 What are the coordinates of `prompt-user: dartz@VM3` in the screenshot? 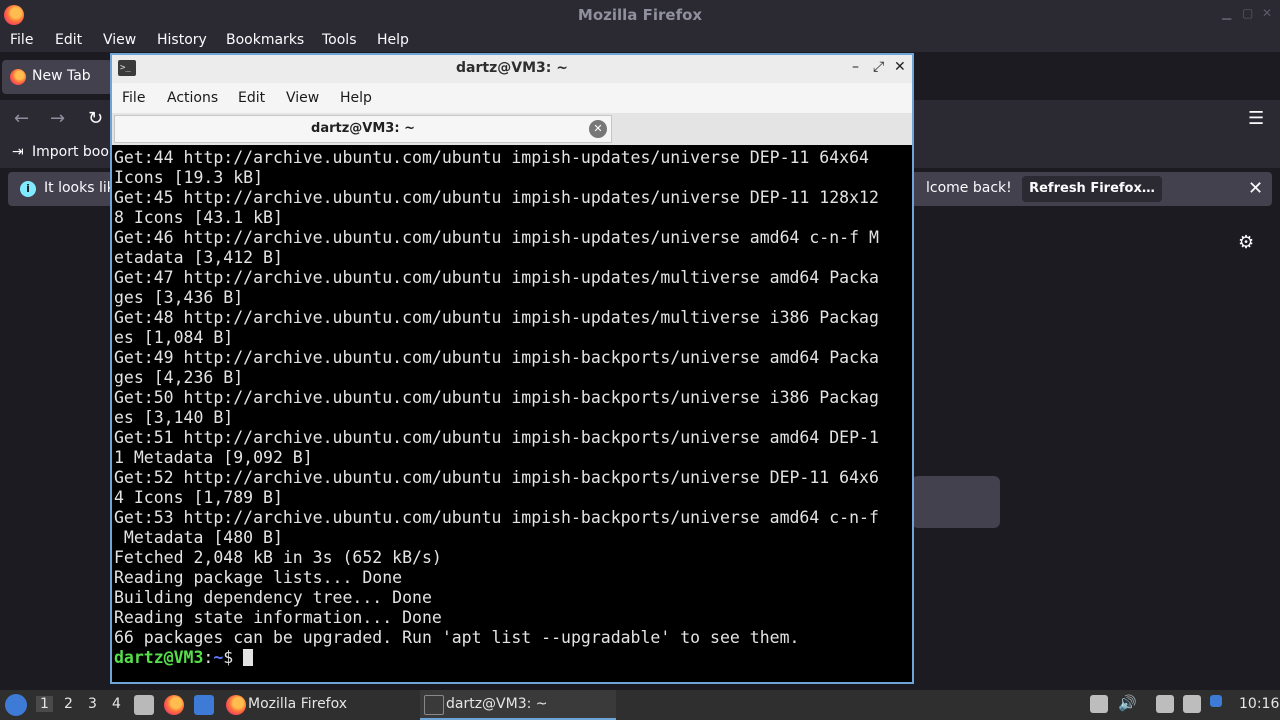 It's located at (159, 657).